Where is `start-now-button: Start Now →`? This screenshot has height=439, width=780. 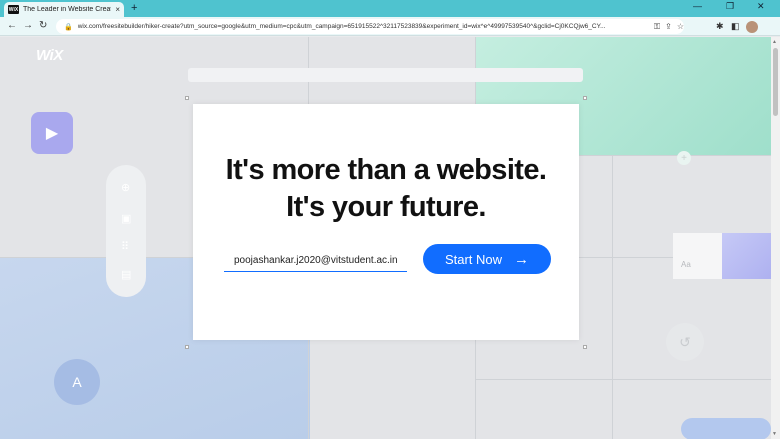 start-now-button: Start Now → is located at coordinates (487, 259).